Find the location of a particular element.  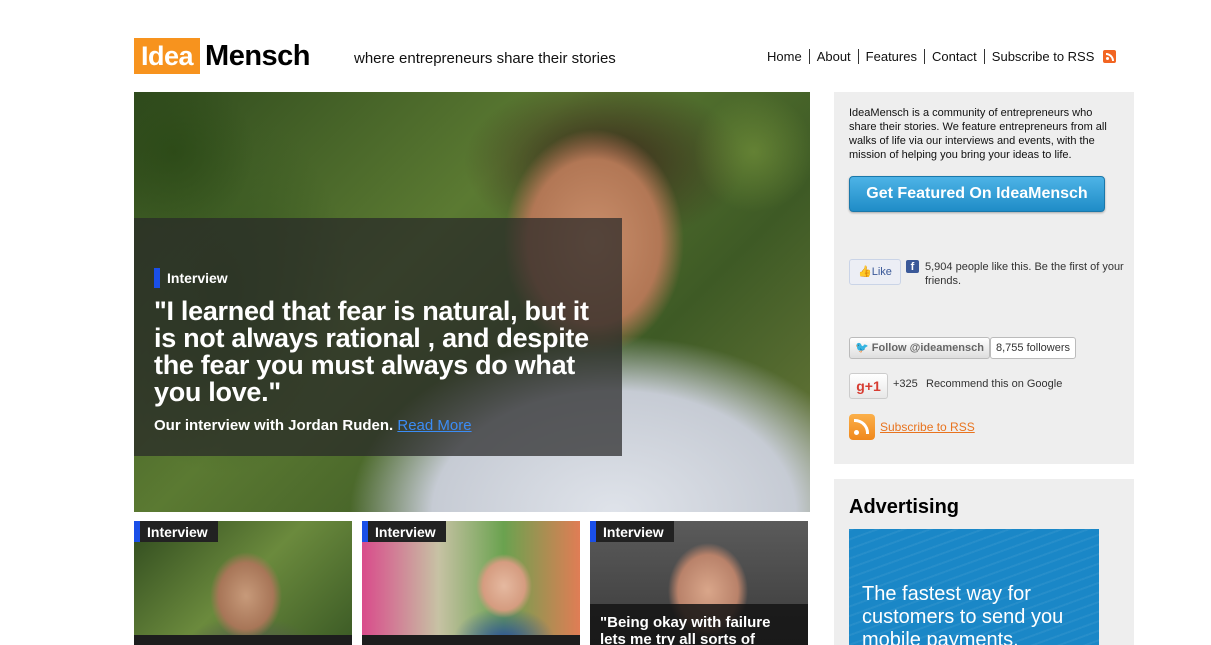

google-plus-button: g+1 is located at coordinates (868, 386).